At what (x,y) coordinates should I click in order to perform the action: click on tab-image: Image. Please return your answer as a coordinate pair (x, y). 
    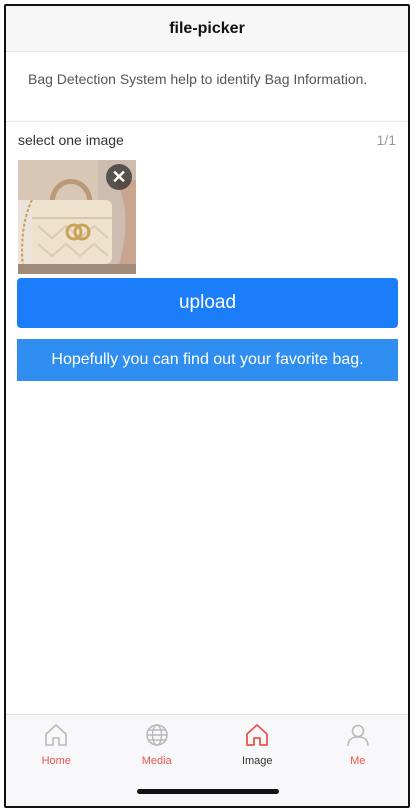
    Looking at the image, I should click on (257, 748).